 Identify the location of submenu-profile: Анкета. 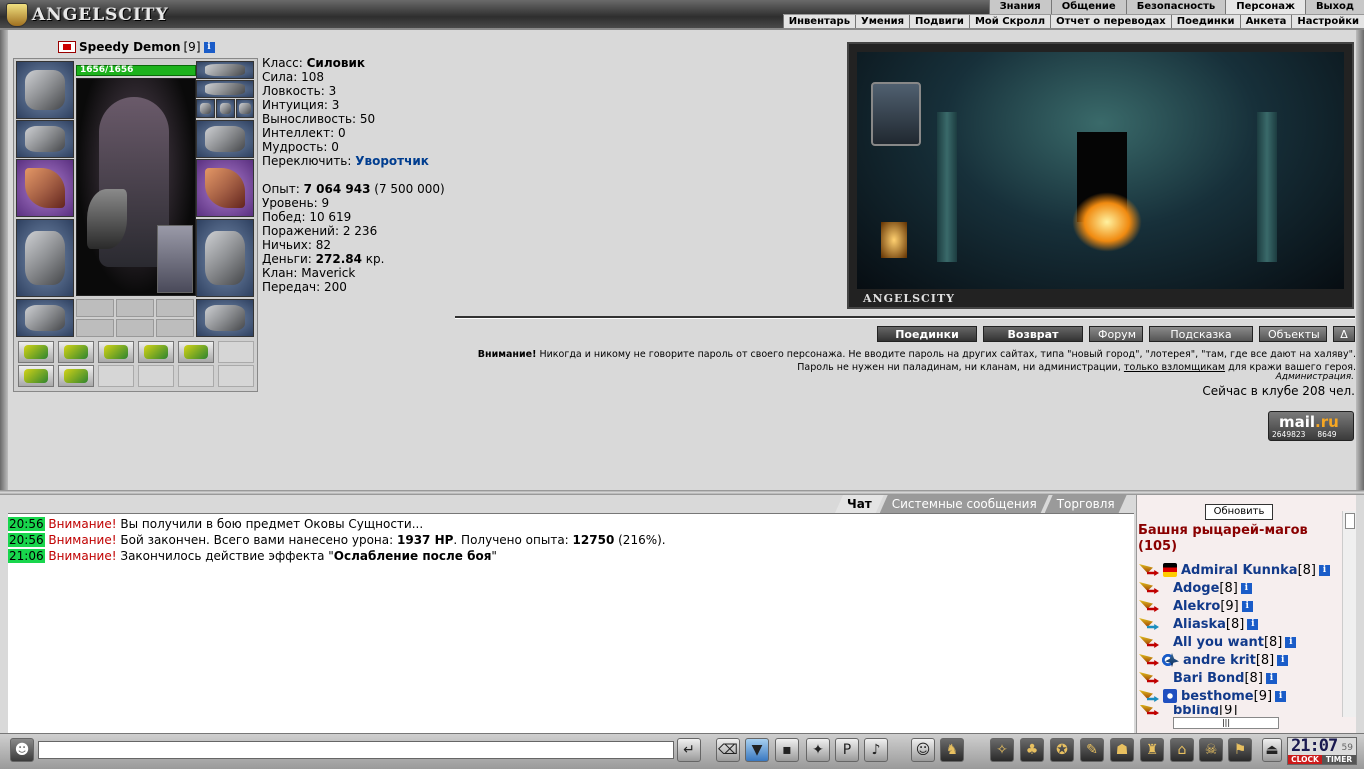
(1265, 21).